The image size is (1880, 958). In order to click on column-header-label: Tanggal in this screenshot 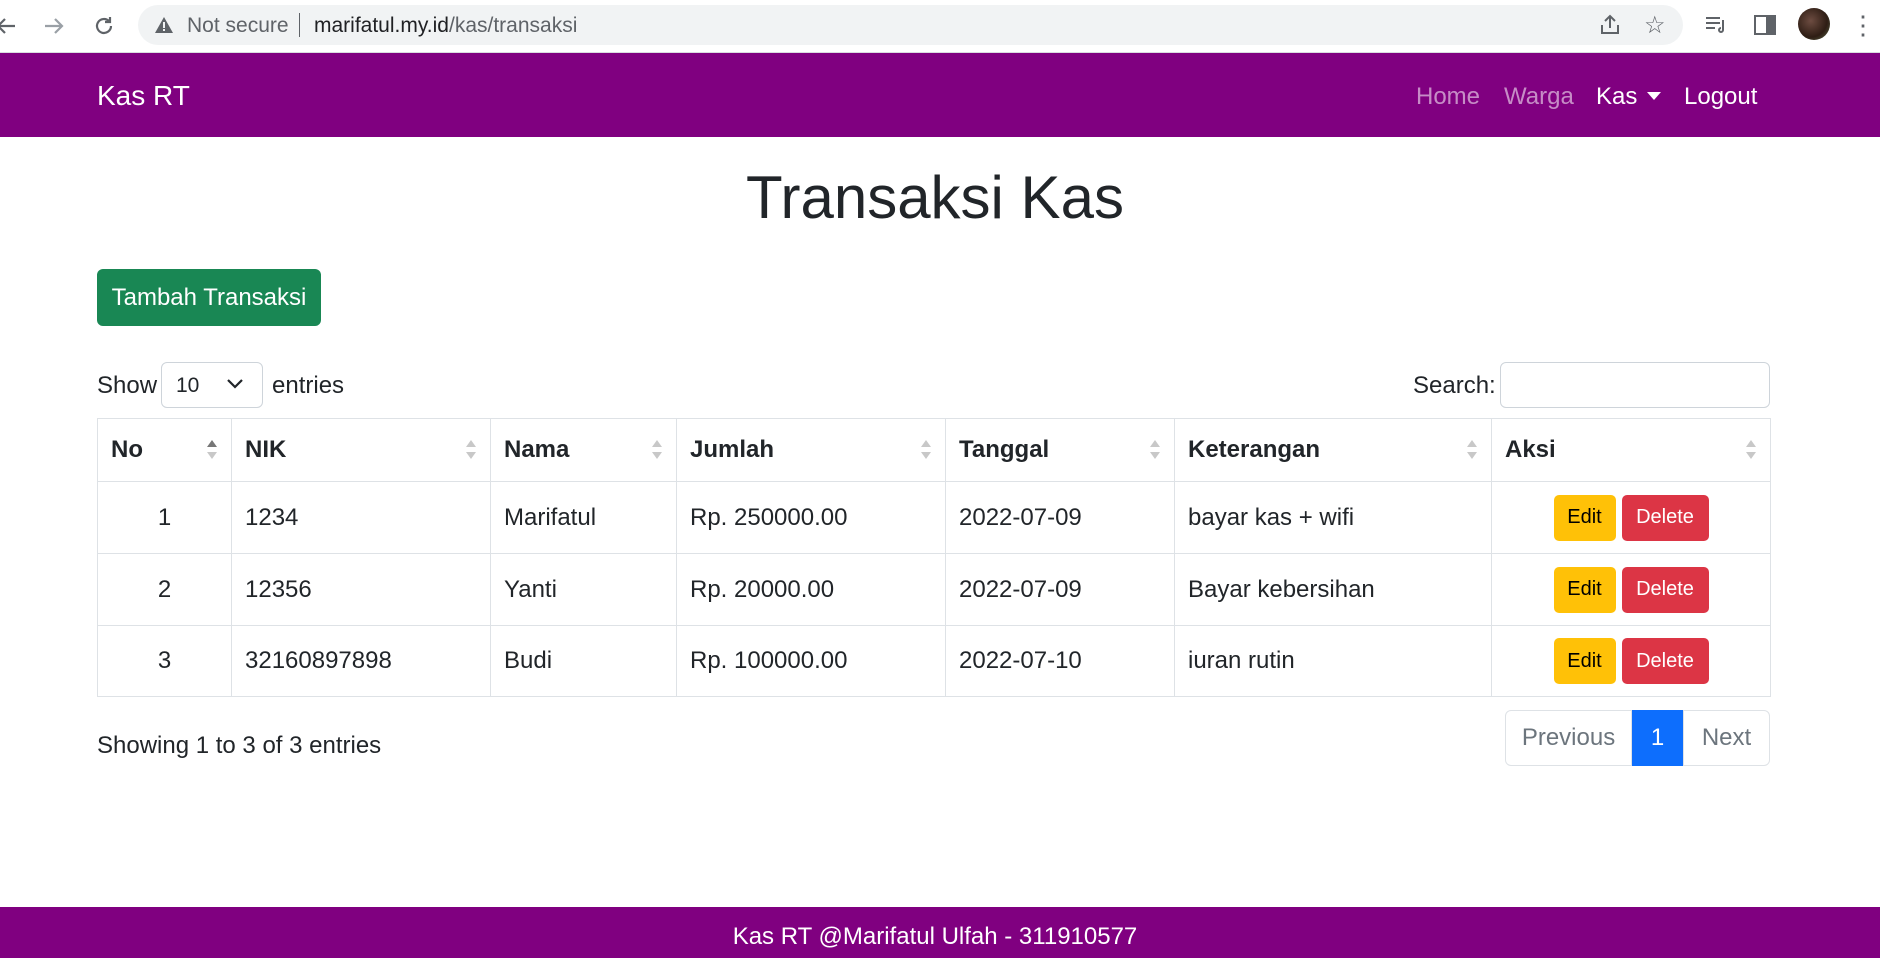, I will do `click(1004, 449)`.